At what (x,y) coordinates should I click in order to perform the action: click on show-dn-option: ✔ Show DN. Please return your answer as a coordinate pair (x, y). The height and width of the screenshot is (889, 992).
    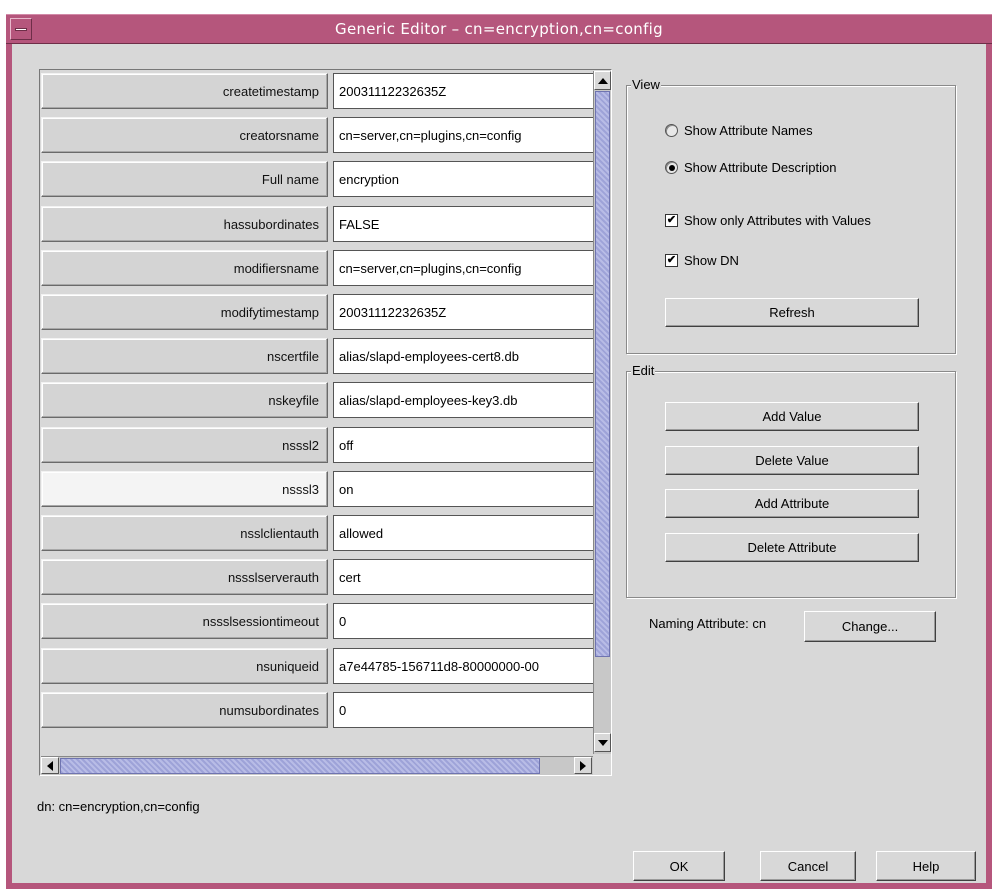
    Looking at the image, I should click on (702, 260).